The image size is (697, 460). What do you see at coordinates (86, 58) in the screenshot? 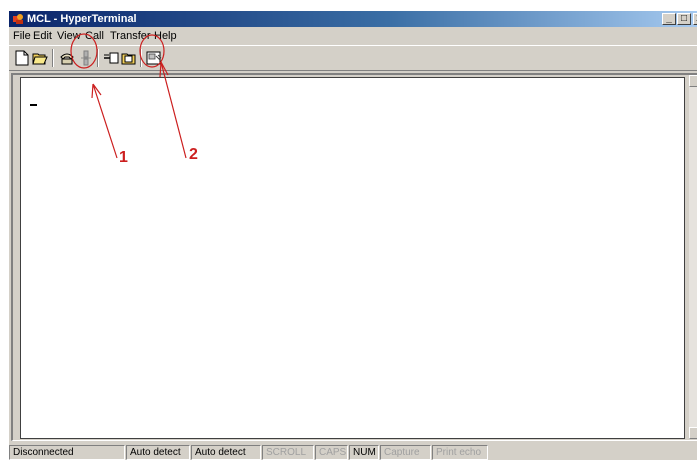
I see `disconnect-icon` at bounding box center [86, 58].